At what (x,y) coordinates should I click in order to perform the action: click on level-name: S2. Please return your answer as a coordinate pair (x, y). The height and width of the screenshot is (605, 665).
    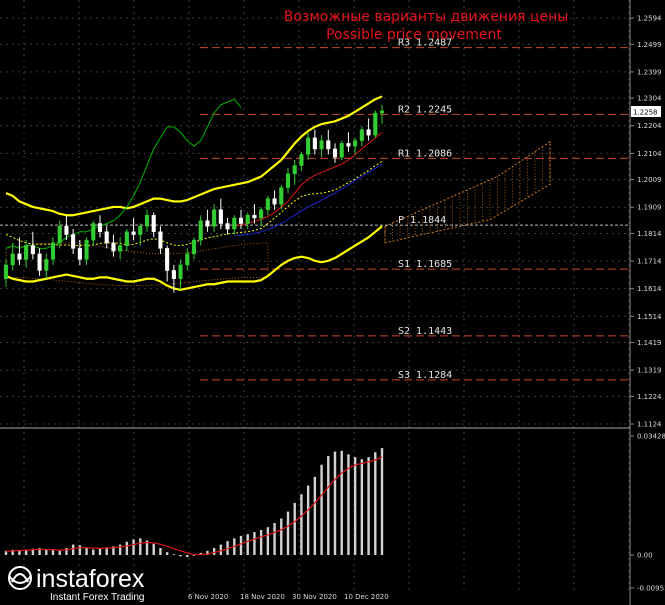
    Looking at the image, I should click on (404, 331).